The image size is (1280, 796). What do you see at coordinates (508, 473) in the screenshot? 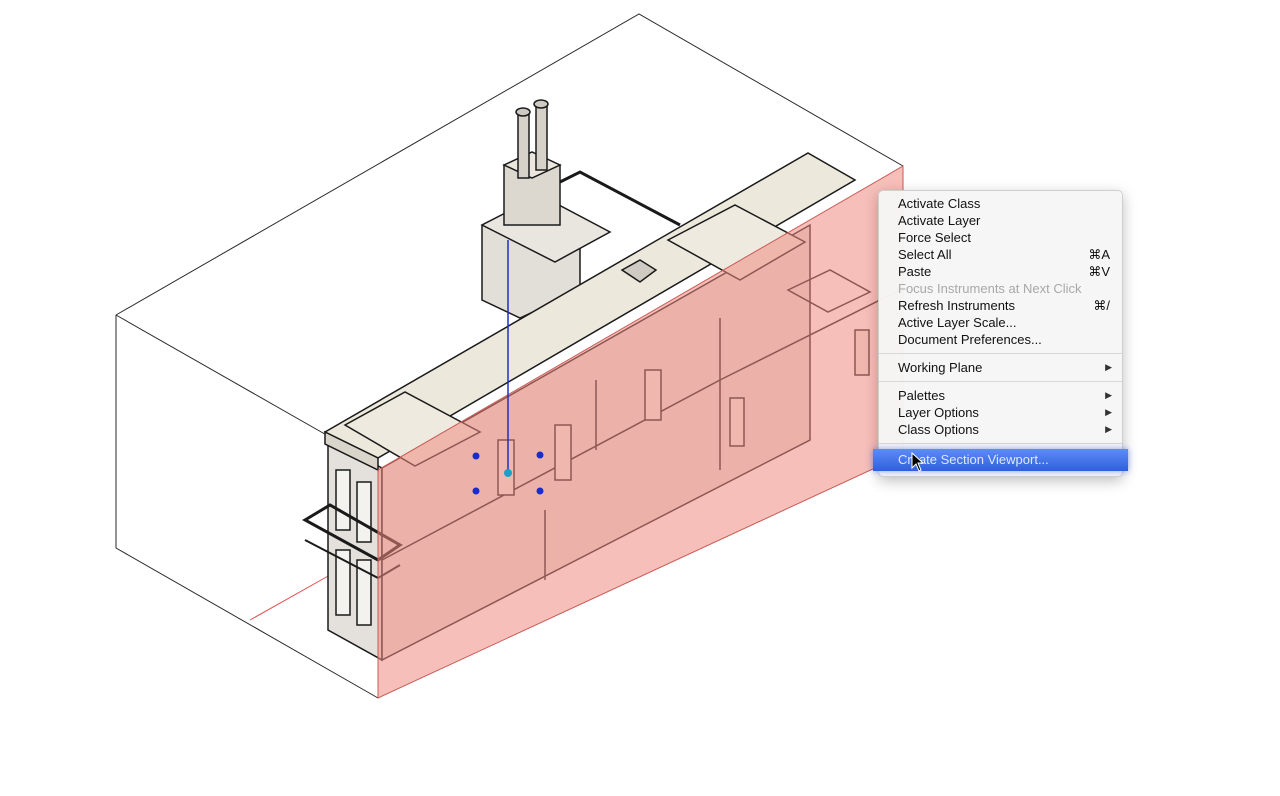
I see `selection-center-handle` at bounding box center [508, 473].